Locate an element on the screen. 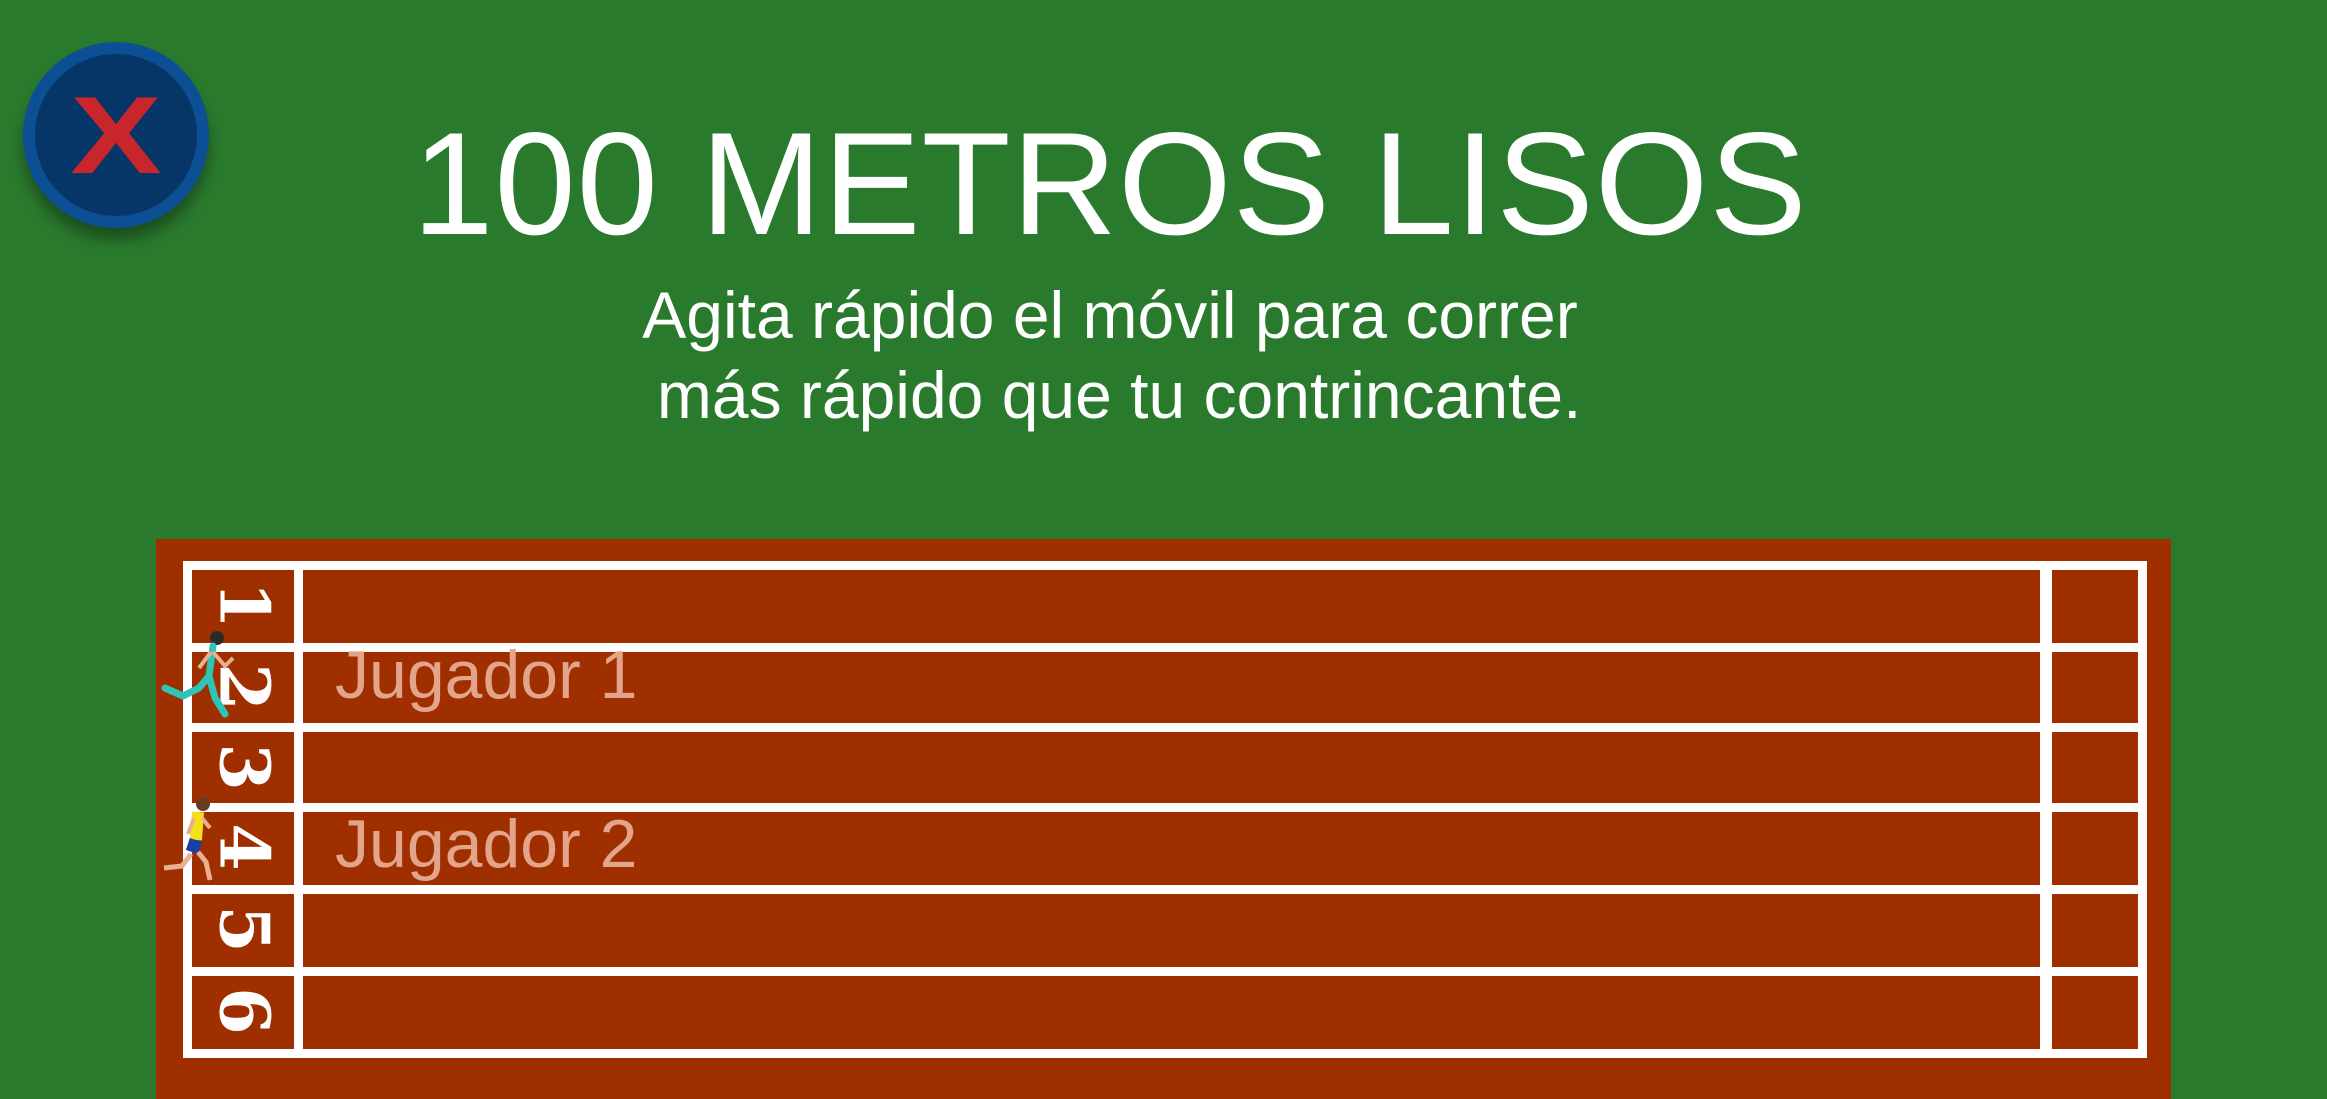 This screenshot has width=2327, height=1099. instructions-line-1: Agita rápido el móvil para correr is located at coordinates (1110, 315).